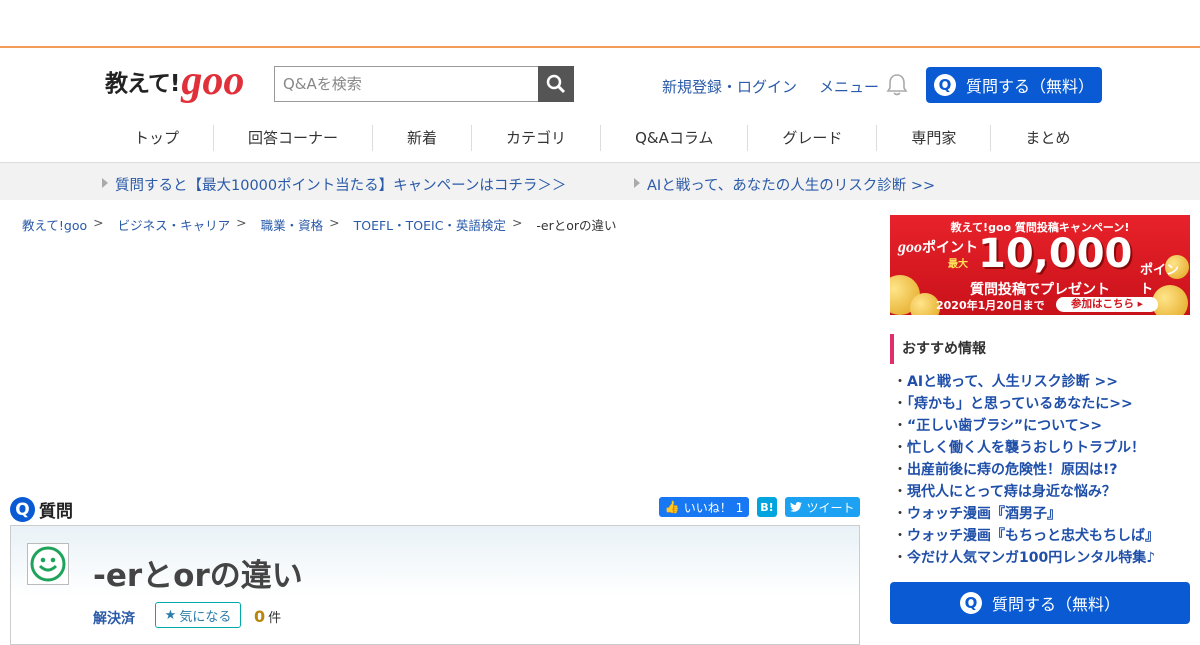 This screenshot has height=645, width=1200. I want to click on recommend-item: 現代人にとって痔は身近な悩み？, so click(1026, 493).